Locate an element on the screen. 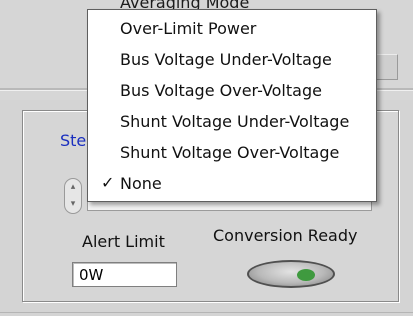  menu-item-none: ✓ None is located at coordinates (232, 186).